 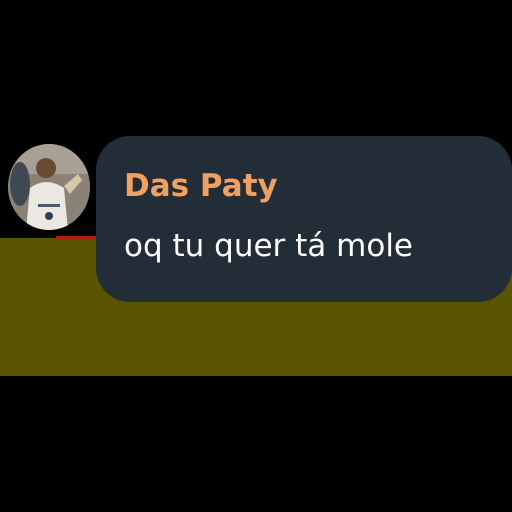 What do you see at coordinates (318, 186) in the screenshot?
I see `sender-name: Das Paty` at bounding box center [318, 186].